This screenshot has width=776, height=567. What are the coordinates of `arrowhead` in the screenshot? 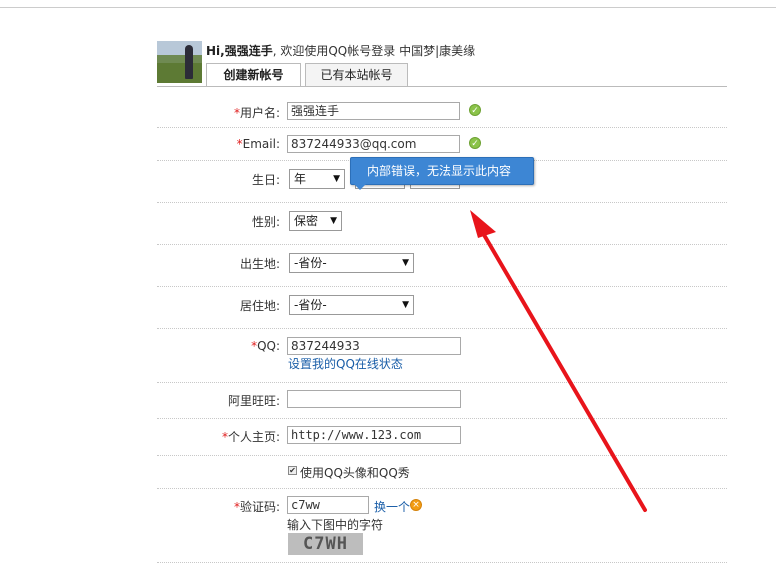 It's located at (483, 224).